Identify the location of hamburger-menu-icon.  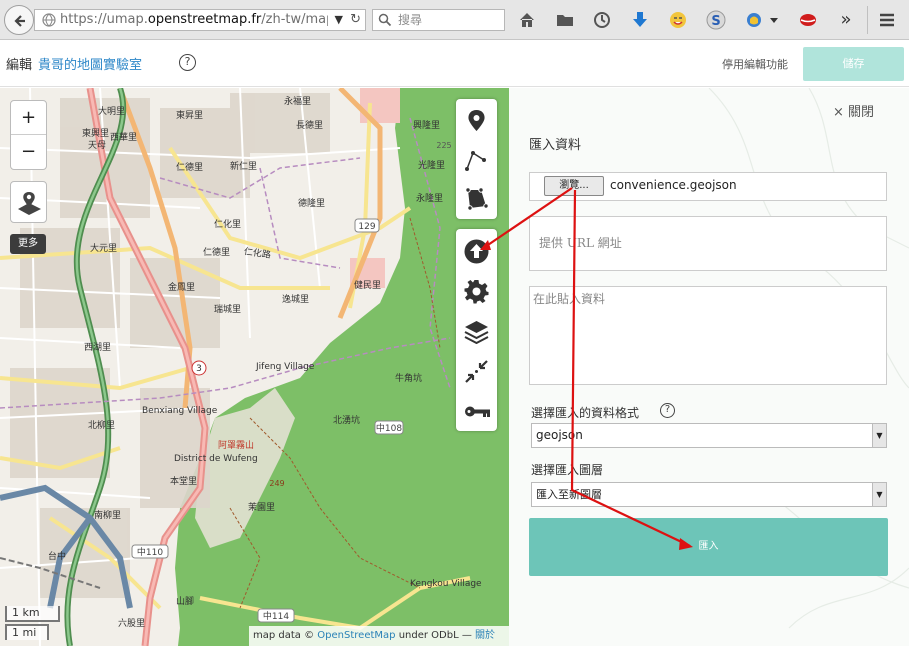
(887, 20).